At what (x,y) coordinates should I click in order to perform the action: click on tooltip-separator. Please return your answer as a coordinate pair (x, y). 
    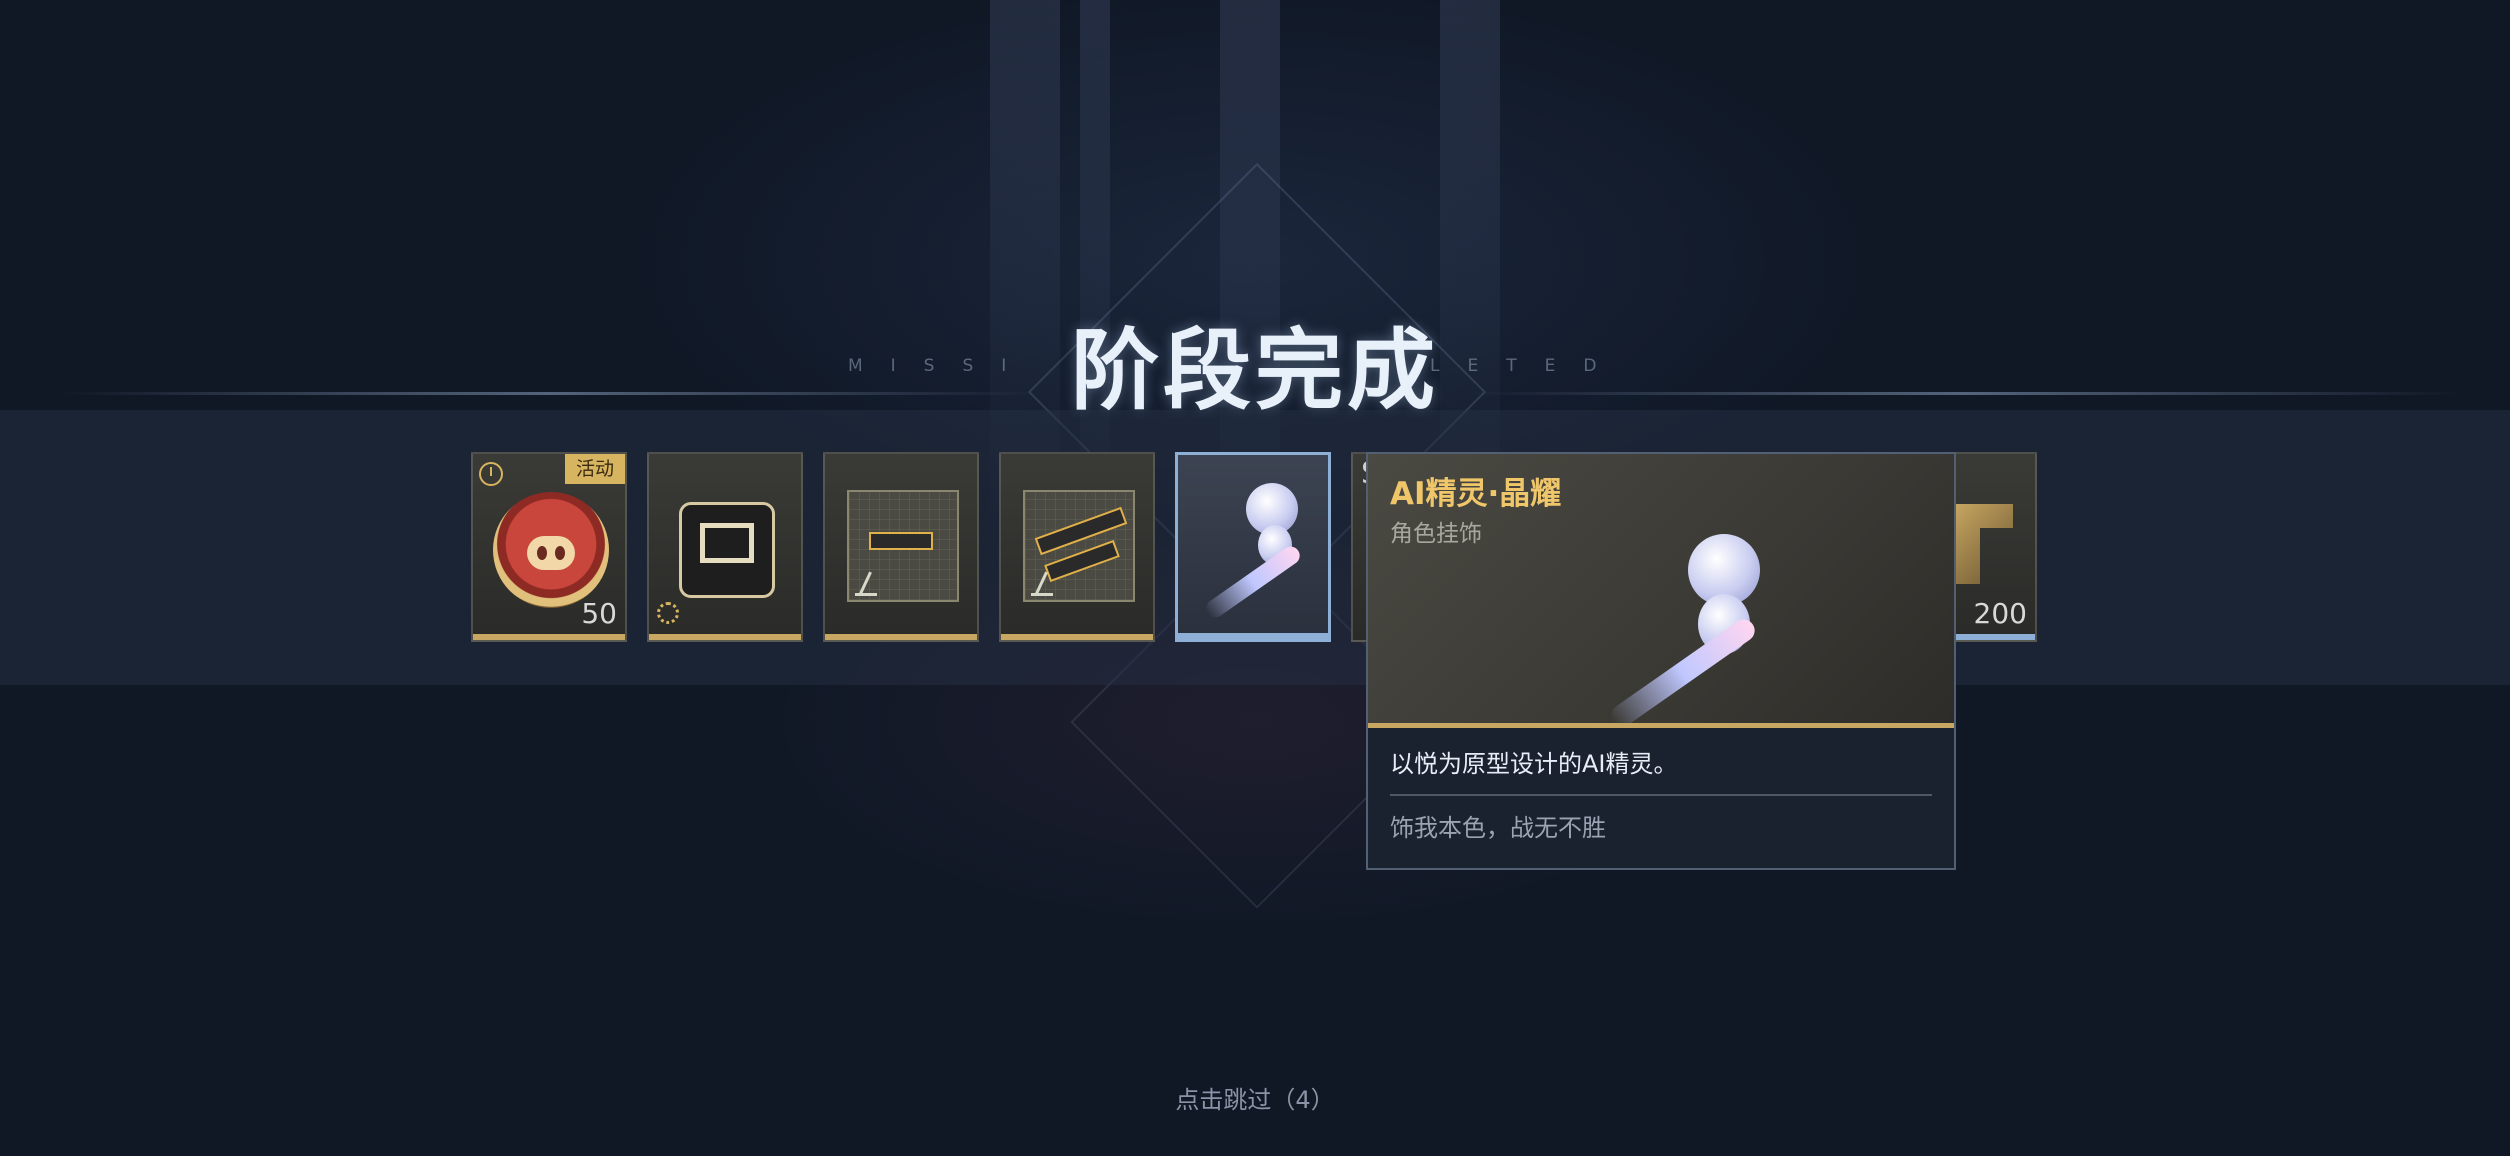
    Looking at the image, I should click on (1661, 795).